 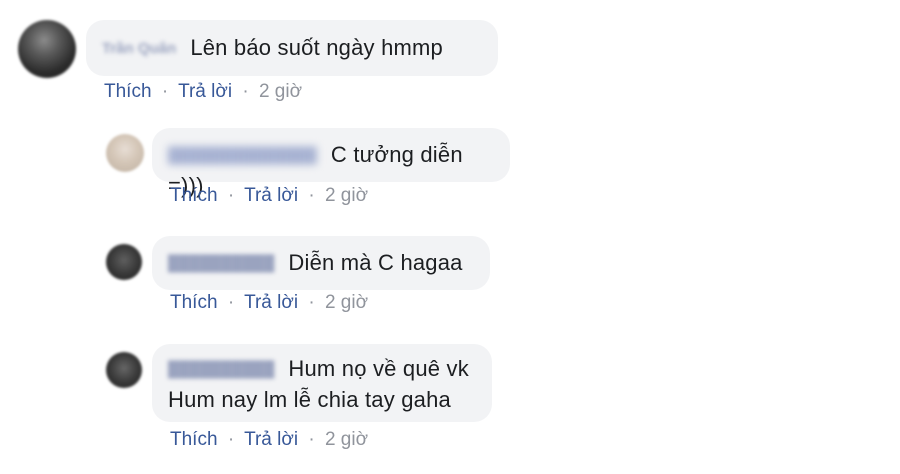 I want to click on comment-text-line: ██████████ Hum nọ về quê vk, so click(x=322, y=369).